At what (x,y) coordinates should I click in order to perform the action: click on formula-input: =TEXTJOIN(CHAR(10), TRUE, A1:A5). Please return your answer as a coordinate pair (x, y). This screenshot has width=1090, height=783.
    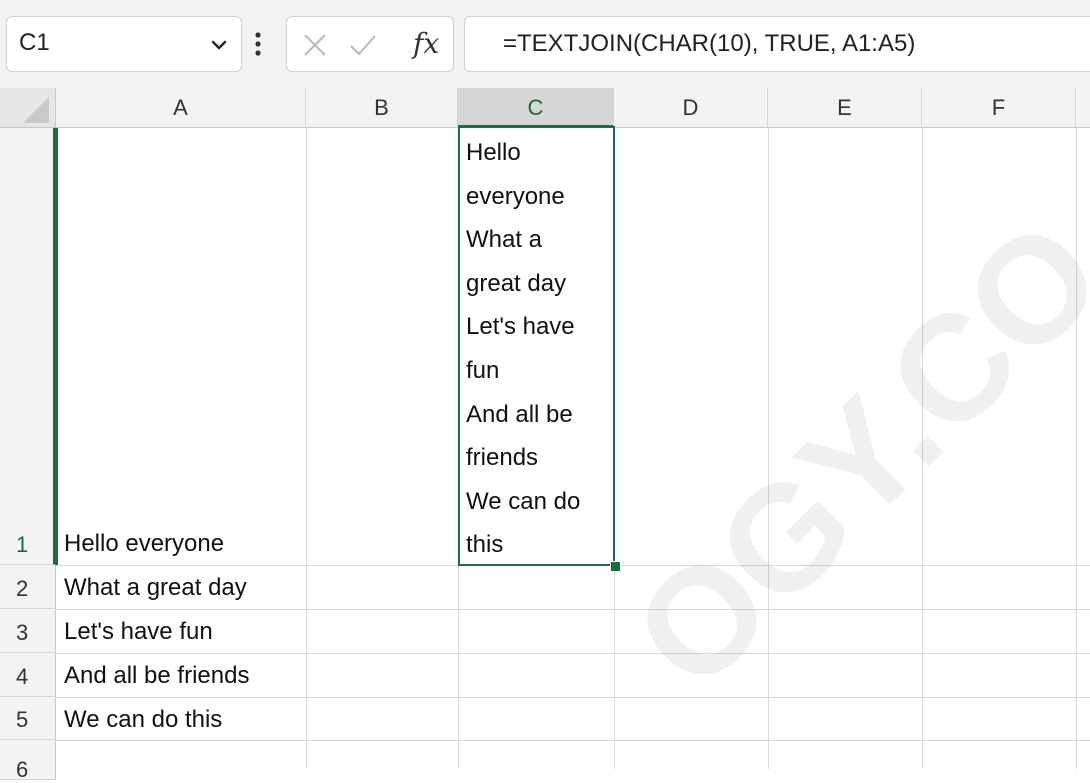
    Looking at the image, I should click on (777, 44).